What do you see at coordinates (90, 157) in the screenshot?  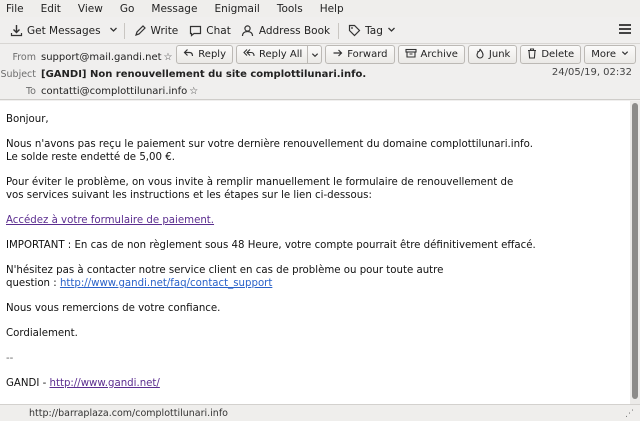 I see `text-line: Le solde reste endetté de 5,00 €.` at bounding box center [90, 157].